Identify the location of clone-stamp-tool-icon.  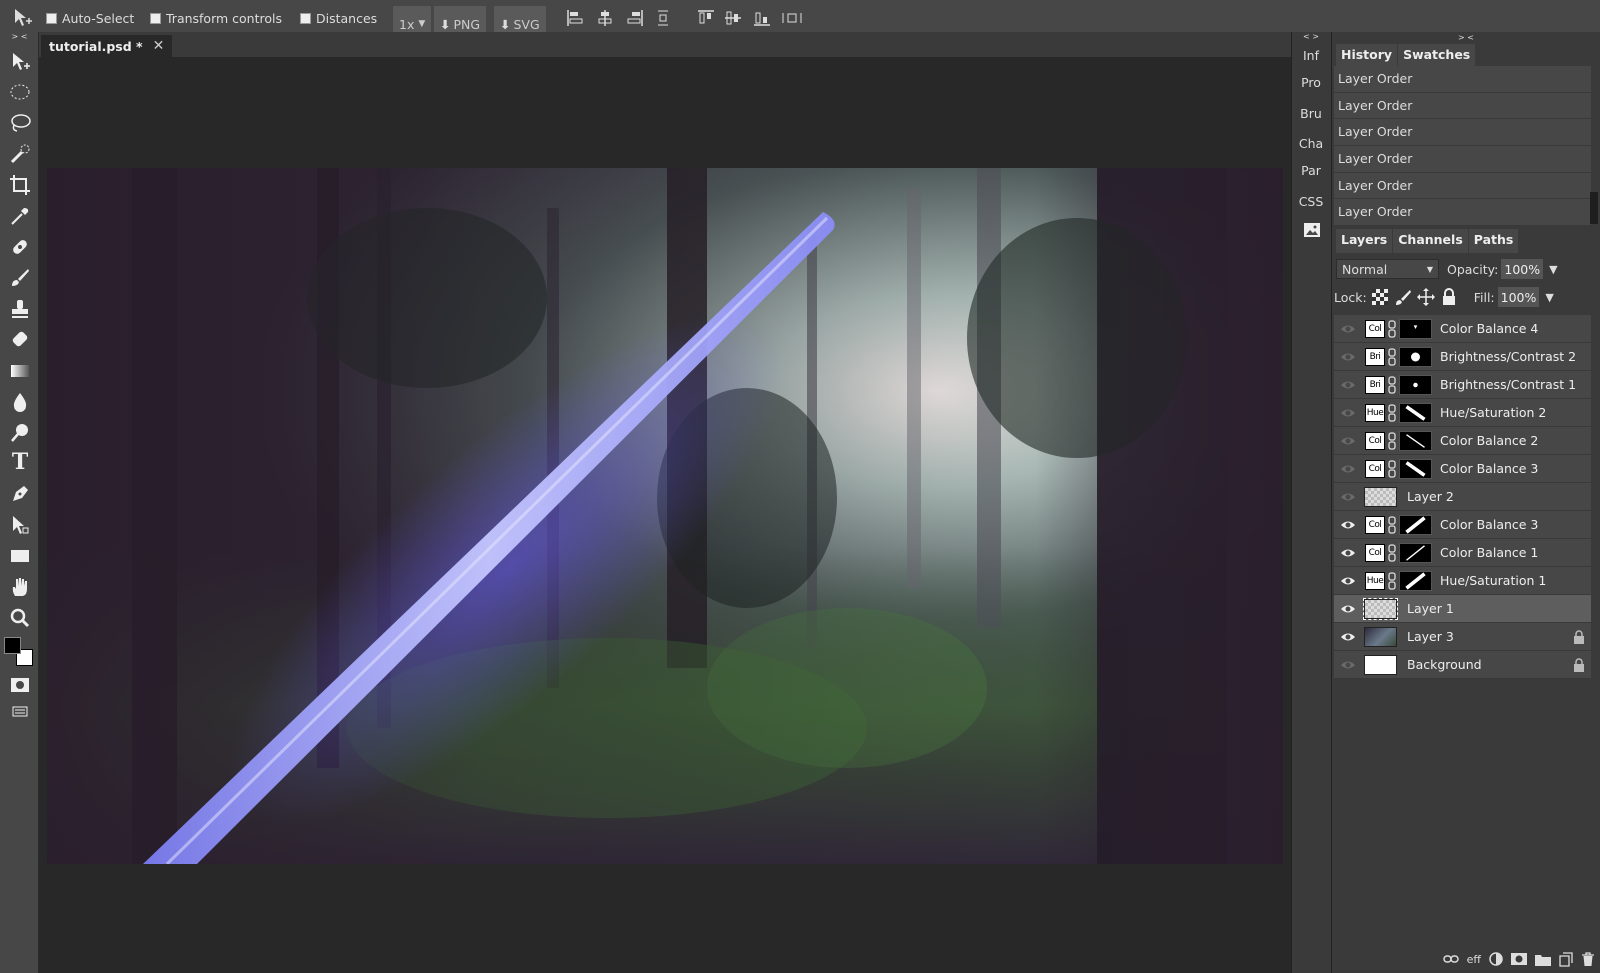
(20, 309).